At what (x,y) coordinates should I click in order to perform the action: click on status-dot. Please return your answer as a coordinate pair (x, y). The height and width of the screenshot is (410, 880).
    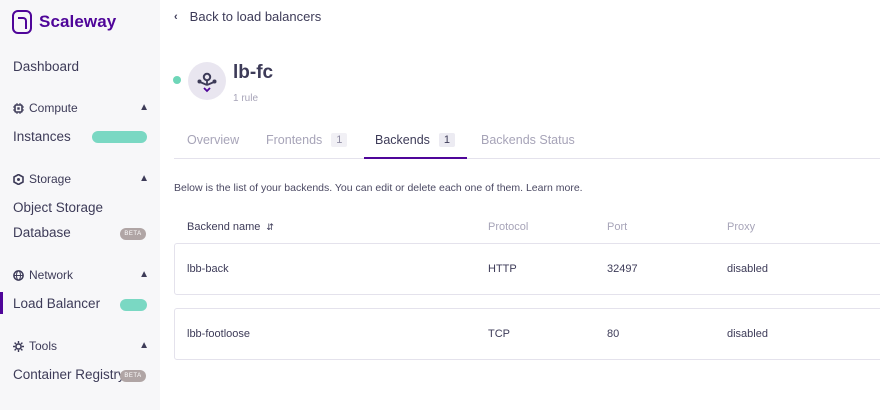
    Looking at the image, I should click on (177, 80).